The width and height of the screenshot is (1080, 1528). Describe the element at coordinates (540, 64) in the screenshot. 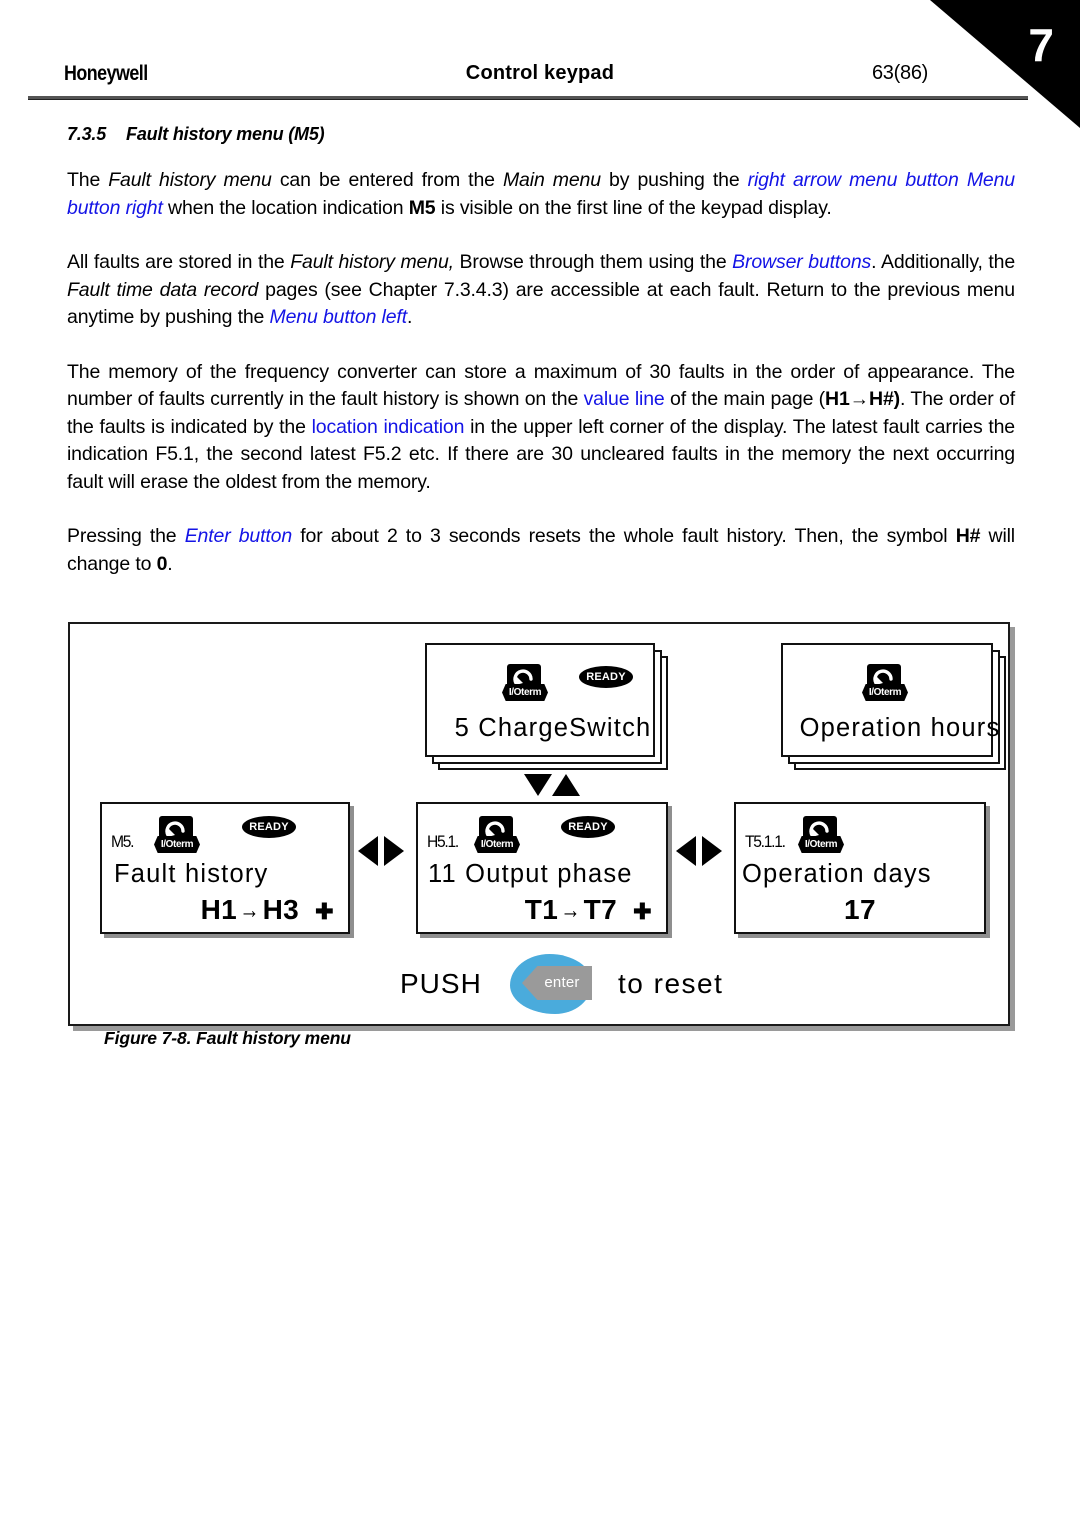

I see `page-header: 7 Honeywell Control keypad 63(86)` at that location.